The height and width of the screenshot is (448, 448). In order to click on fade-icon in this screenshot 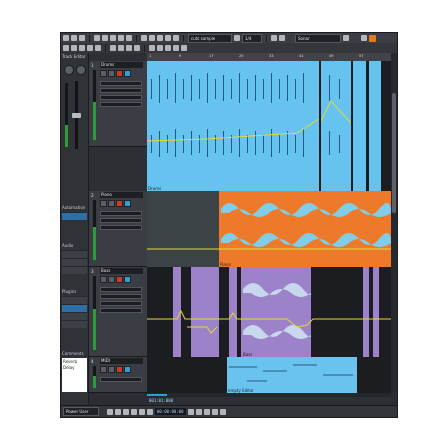, I will do `click(176, 38)`.